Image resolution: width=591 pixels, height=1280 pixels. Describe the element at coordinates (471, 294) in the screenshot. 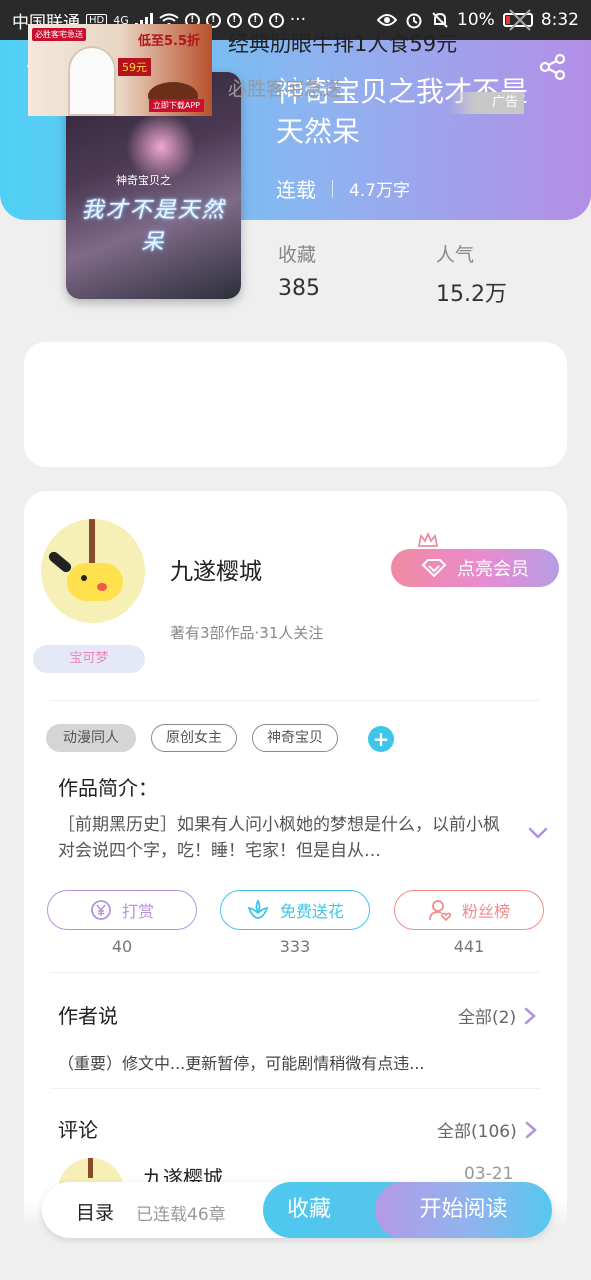

I see `popularity-value: 15.2万` at that location.